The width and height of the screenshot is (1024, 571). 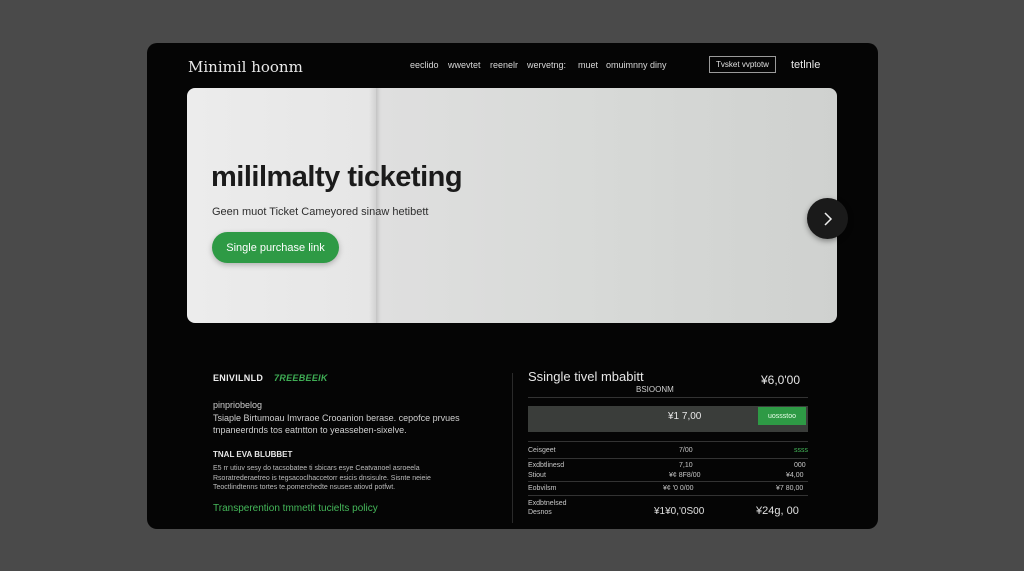 What do you see at coordinates (337, 177) in the screenshot?
I see `hero-title: mililmalty ticketing` at bounding box center [337, 177].